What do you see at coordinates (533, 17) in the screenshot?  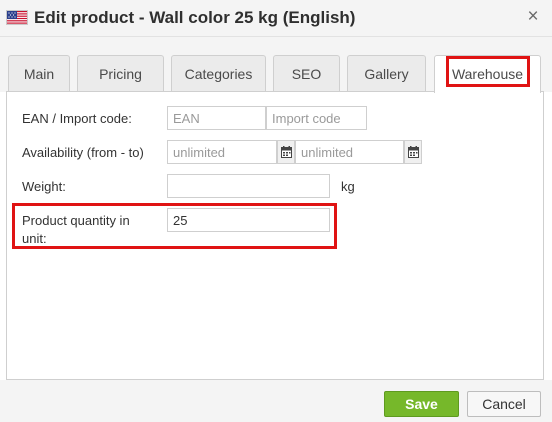 I see `close-icon: ×` at bounding box center [533, 17].